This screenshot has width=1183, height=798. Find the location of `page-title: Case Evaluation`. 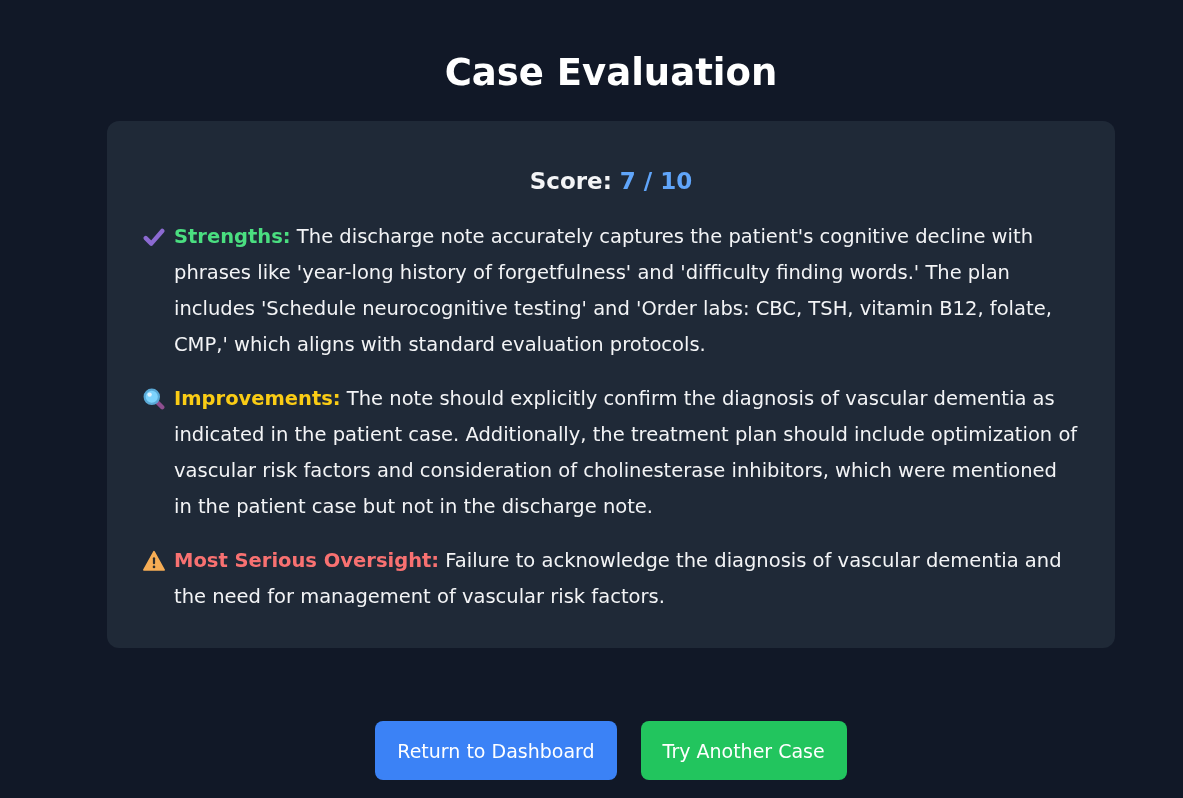

page-title: Case Evaluation is located at coordinates (611, 73).